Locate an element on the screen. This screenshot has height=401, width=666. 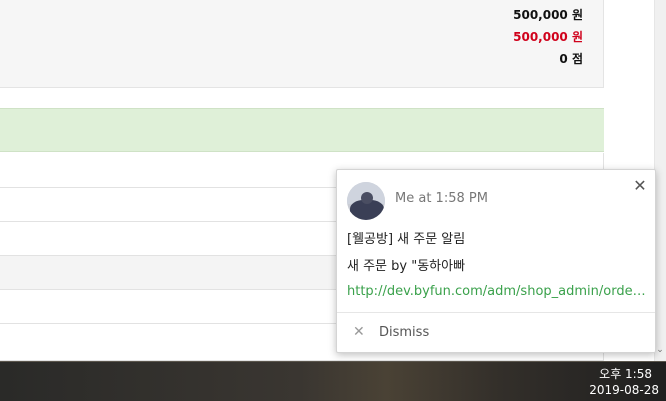
dismiss-button: ✕ Dismiss is located at coordinates (391, 333).